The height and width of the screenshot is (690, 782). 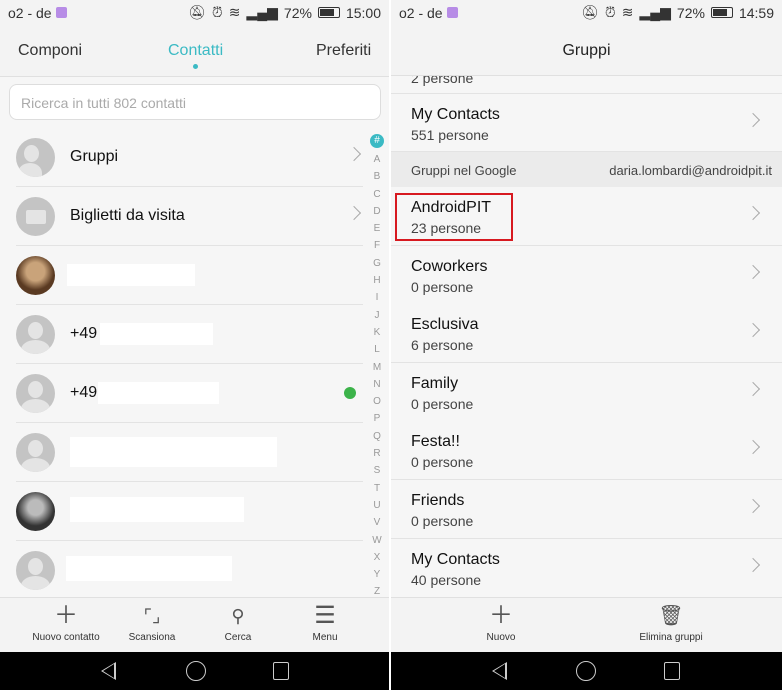 I want to click on index-letter: D, so click(x=377, y=211).